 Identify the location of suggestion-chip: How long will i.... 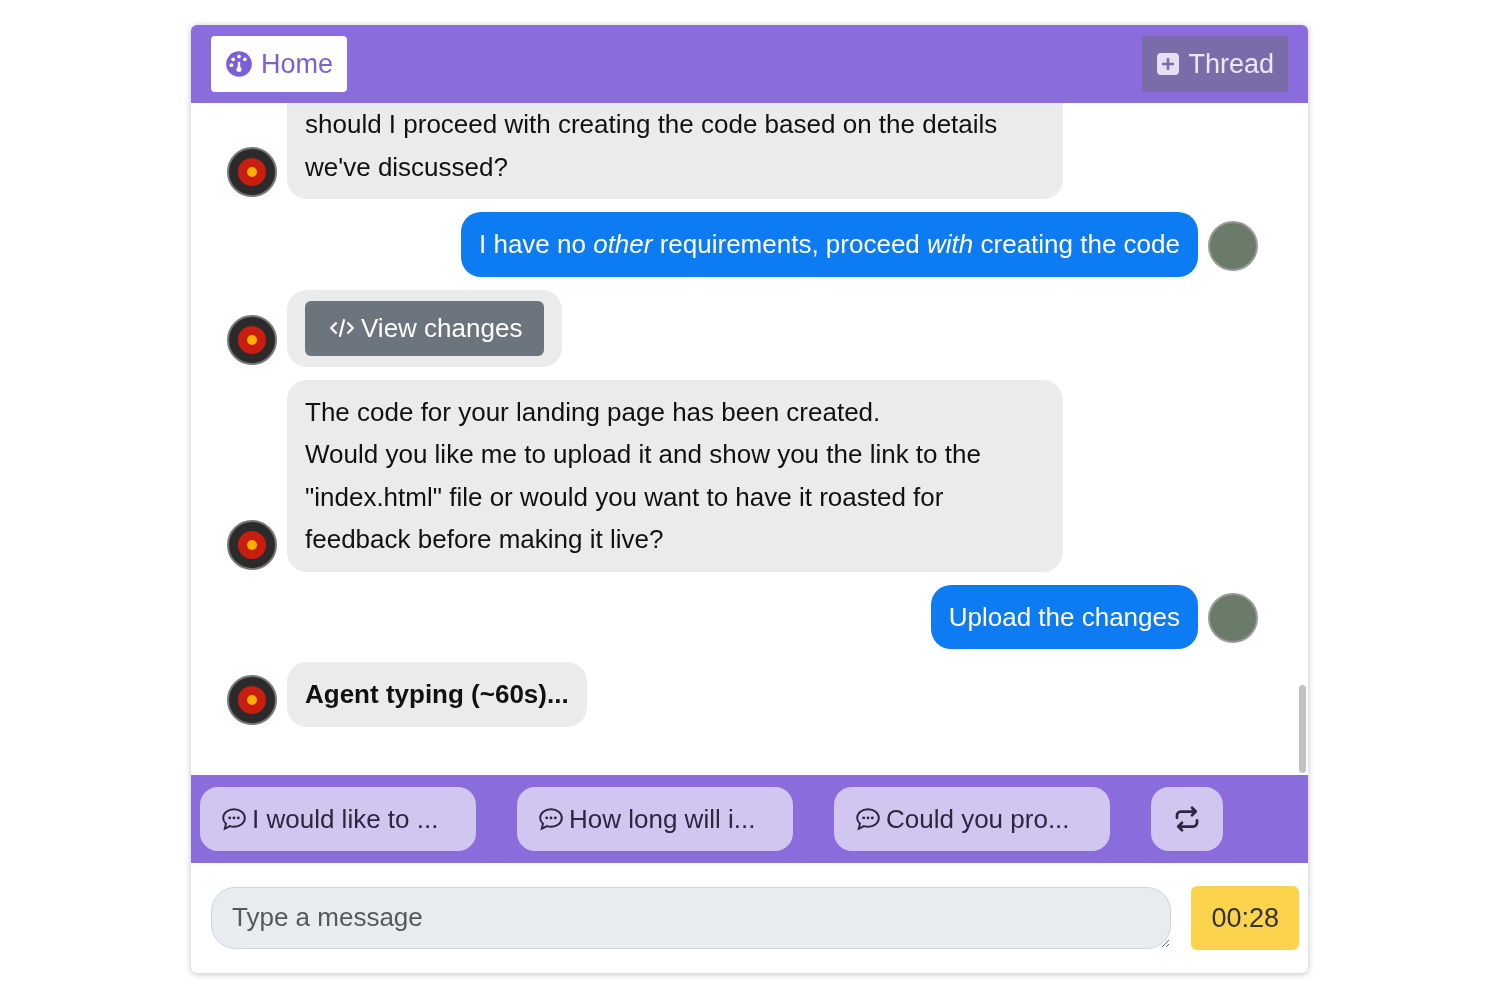
(655, 819).